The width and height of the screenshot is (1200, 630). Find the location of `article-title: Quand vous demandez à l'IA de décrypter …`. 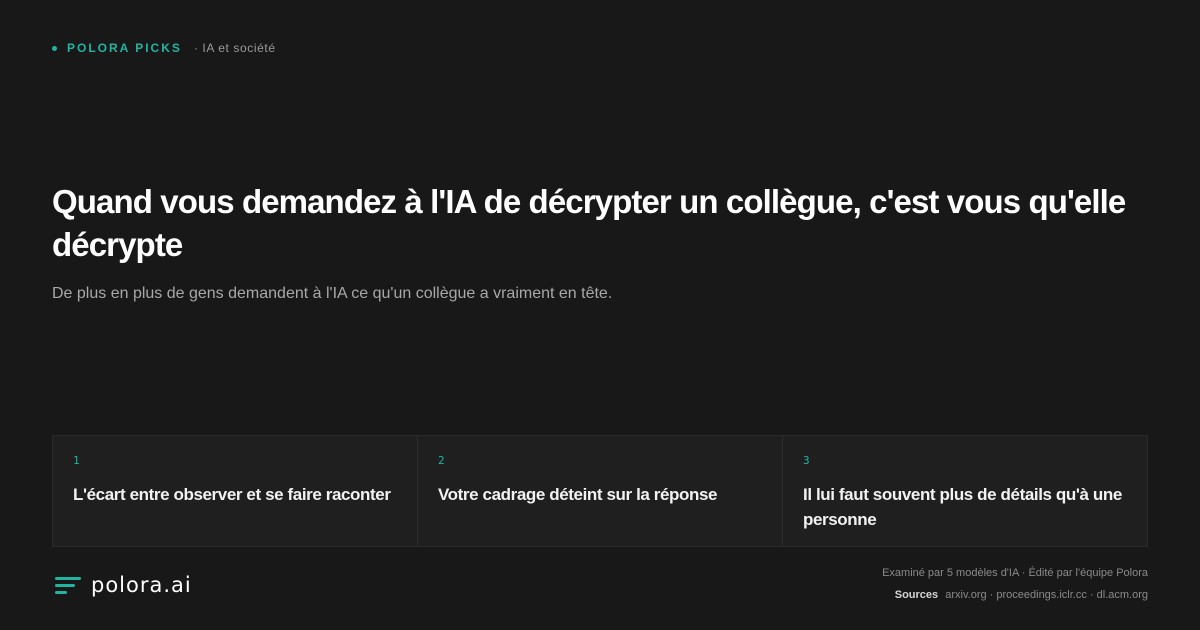

article-title: Quand vous demandez à l'IA de décrypter … is located at coordinates (589, 223).